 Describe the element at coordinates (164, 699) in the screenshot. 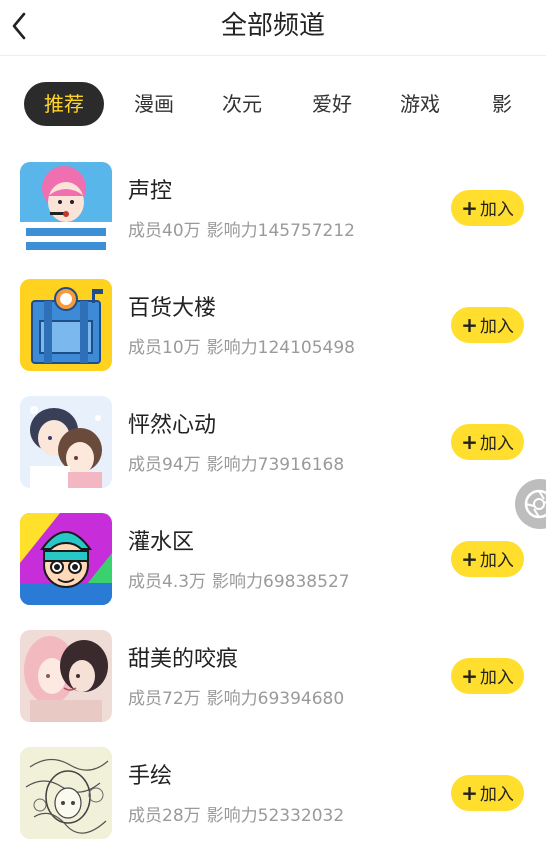

I see `member-count: 成员72万` at that location.